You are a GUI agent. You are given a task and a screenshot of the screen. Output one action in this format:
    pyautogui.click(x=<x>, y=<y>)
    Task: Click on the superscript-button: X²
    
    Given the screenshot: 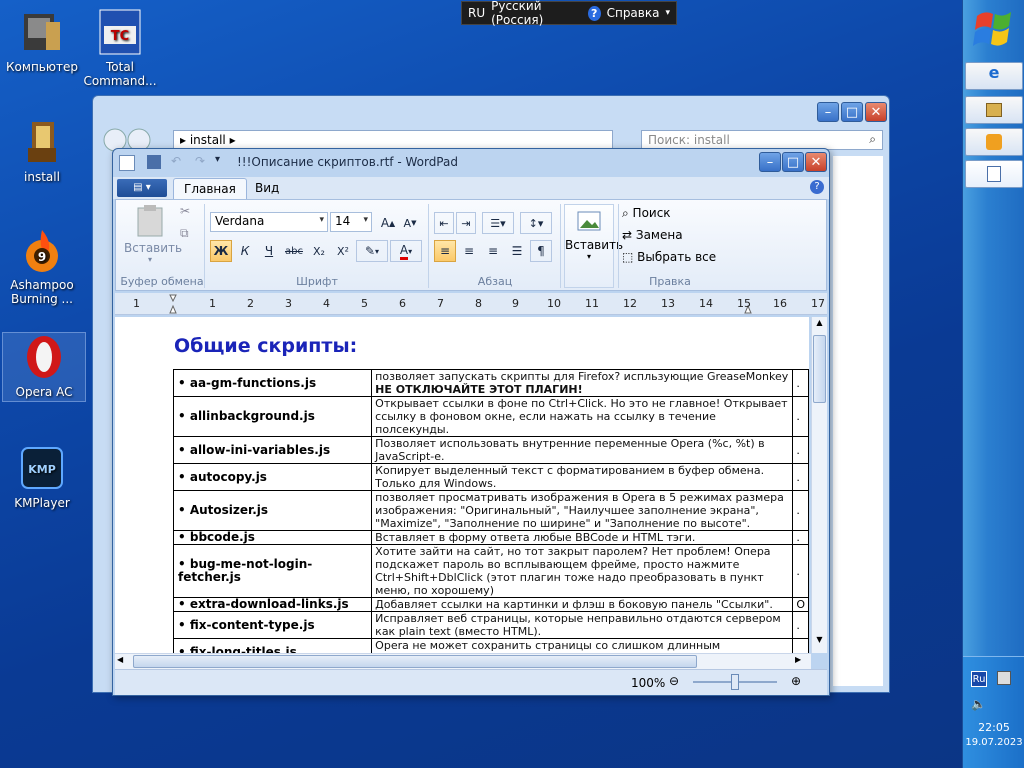 What is the action you would take?
    pyautogui.click(x=343, y=251)
    